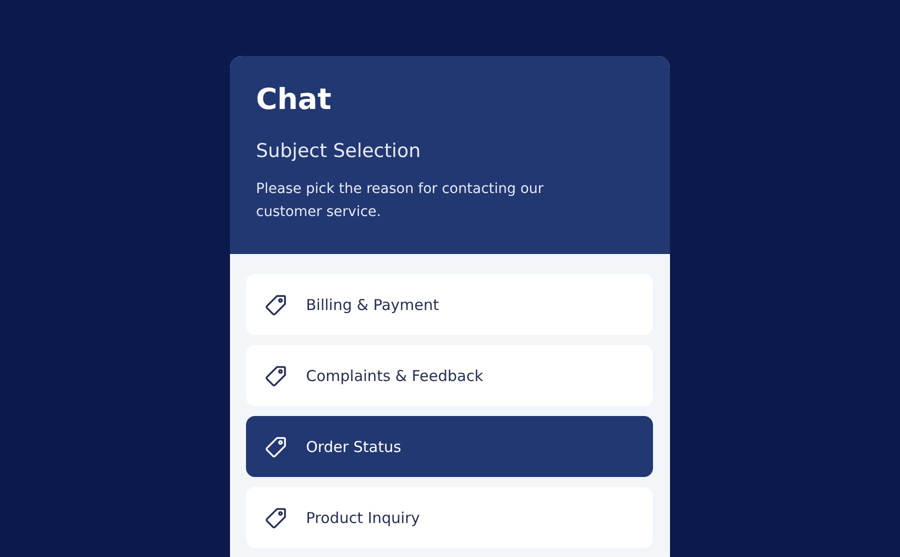 The height and width of the screenshot is (557, 900). What do you see at coordinates (449, 446) in the screenshot?
I see `subject-option: Order Status` at bounding box center [449, 446].